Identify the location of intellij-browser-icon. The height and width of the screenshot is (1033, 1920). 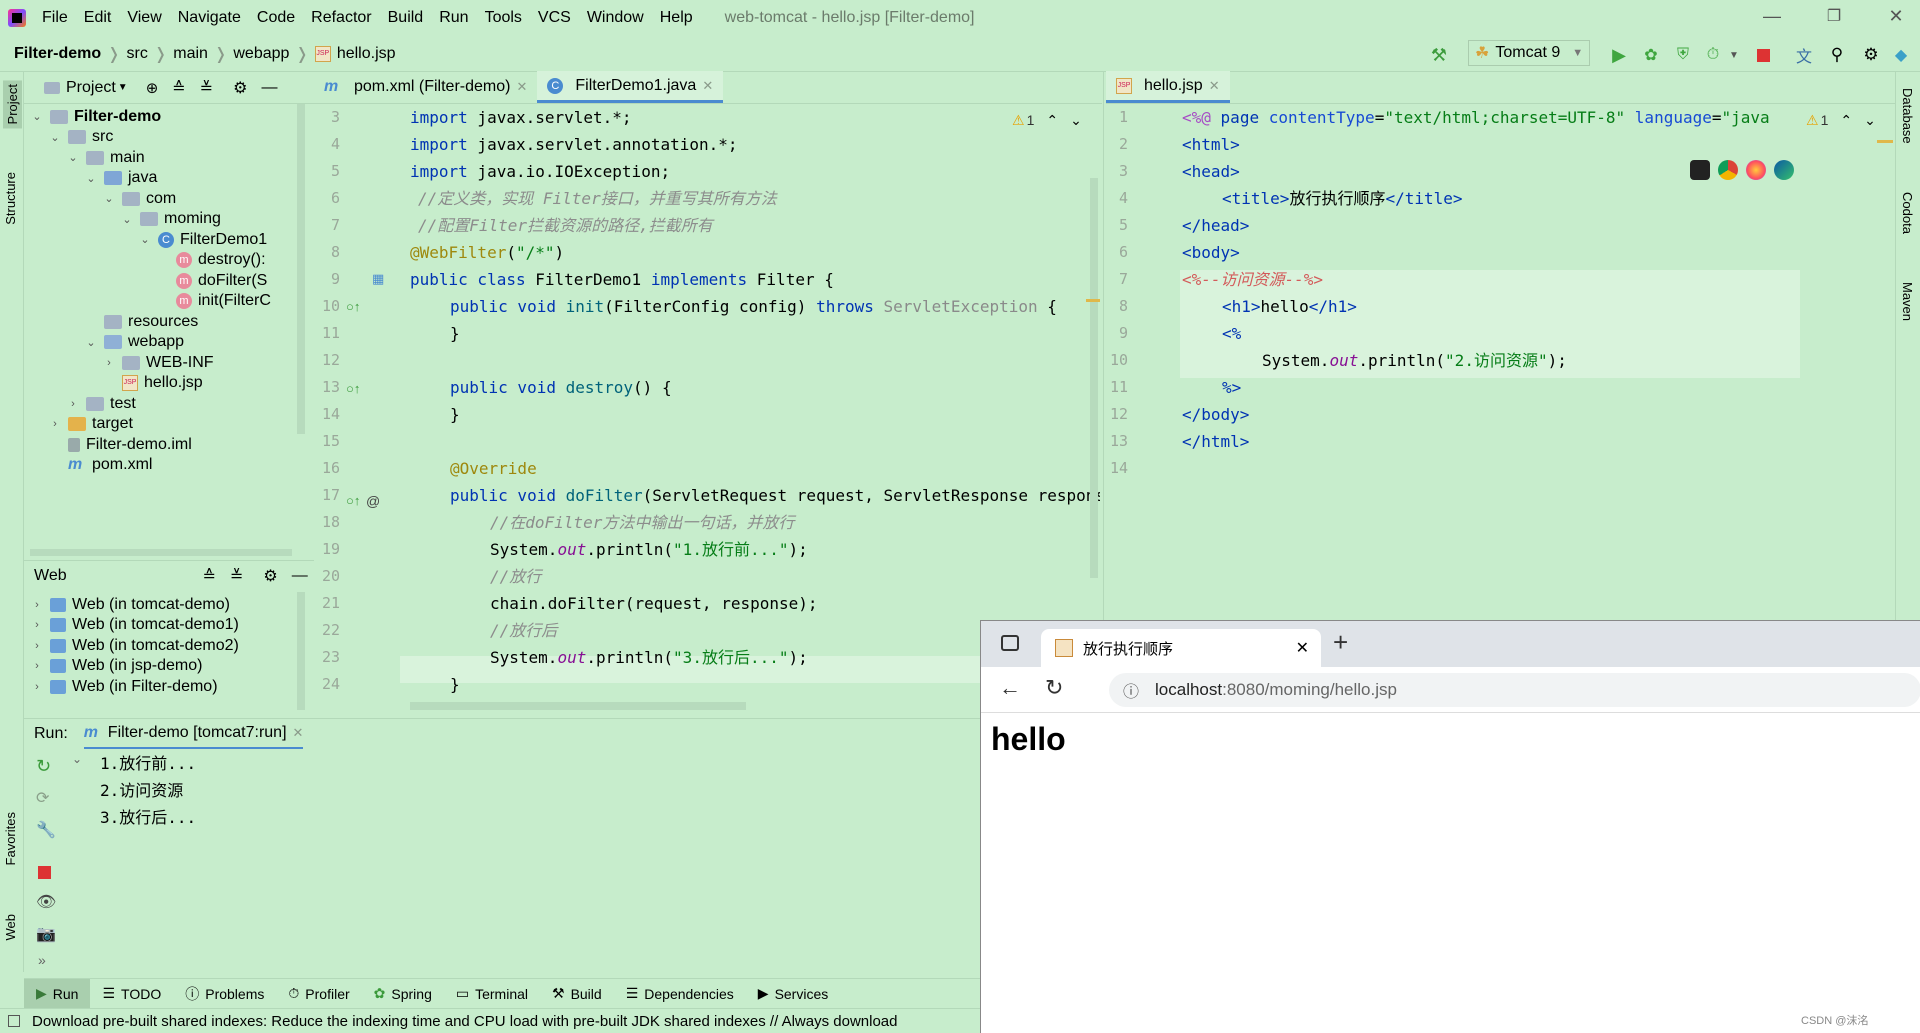
(1700, 170).